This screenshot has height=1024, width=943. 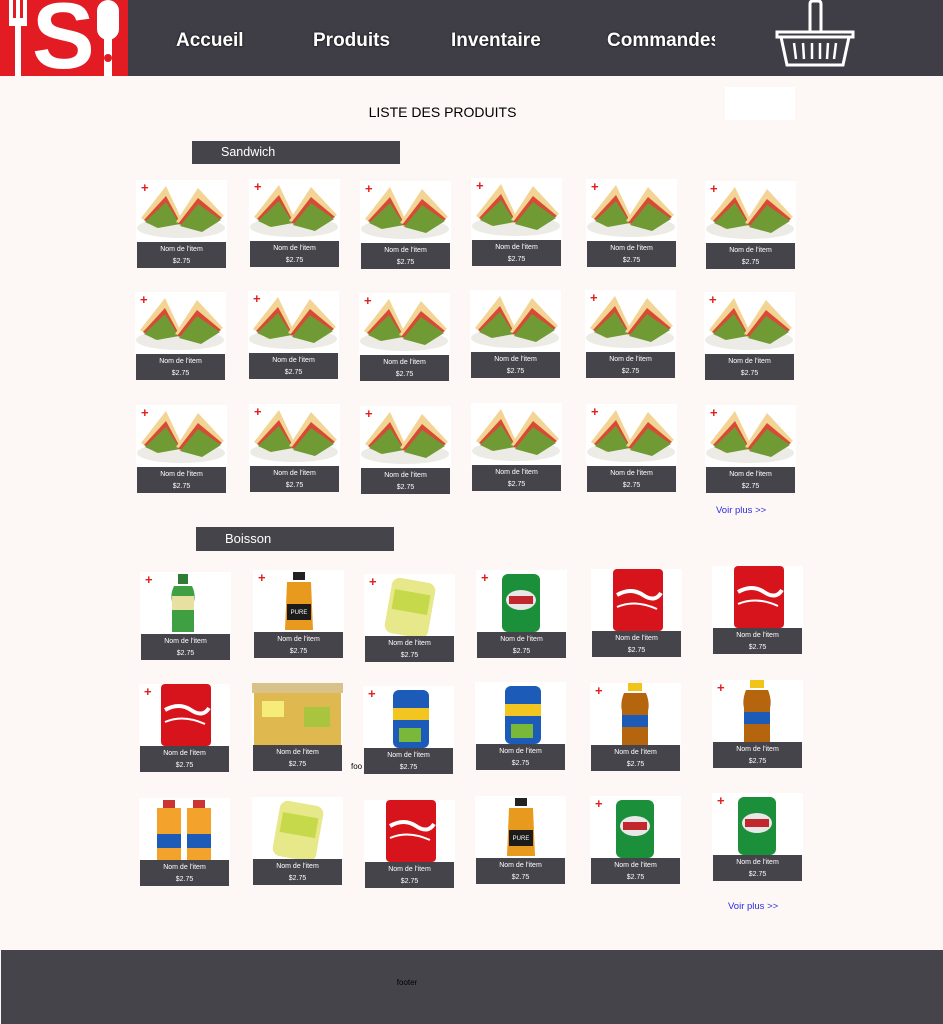 What do you see at coordinates (760, 103) in the screenshot?
I see `search-box` at bounding box center [760, 103].